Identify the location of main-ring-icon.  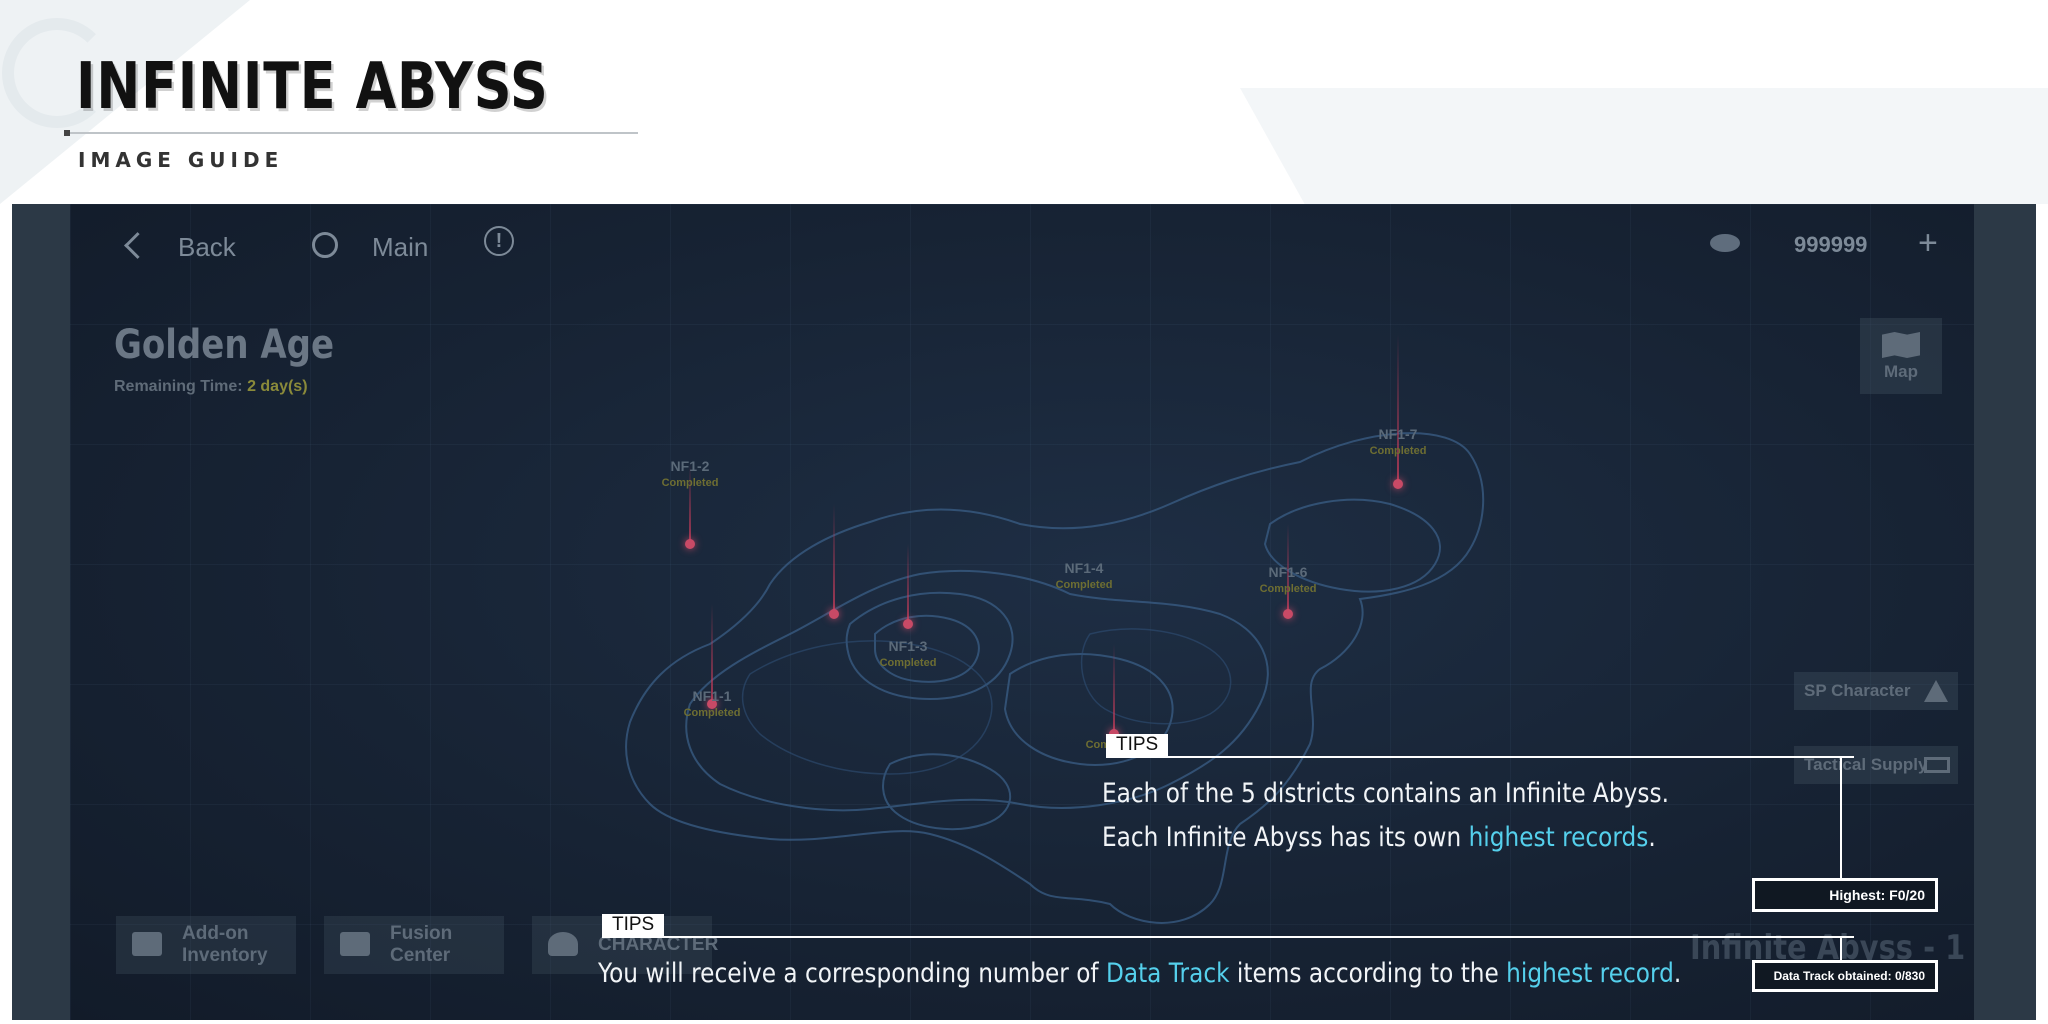
(325, 245).